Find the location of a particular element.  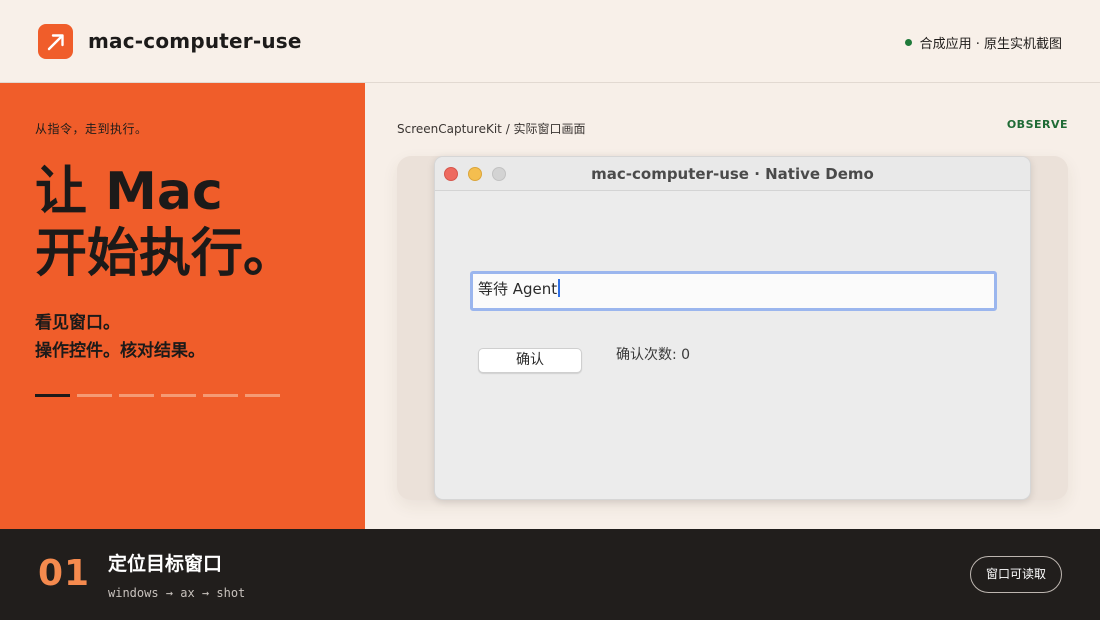

agent-text-field: 等待 Agent is located at coordinates (733, 291).